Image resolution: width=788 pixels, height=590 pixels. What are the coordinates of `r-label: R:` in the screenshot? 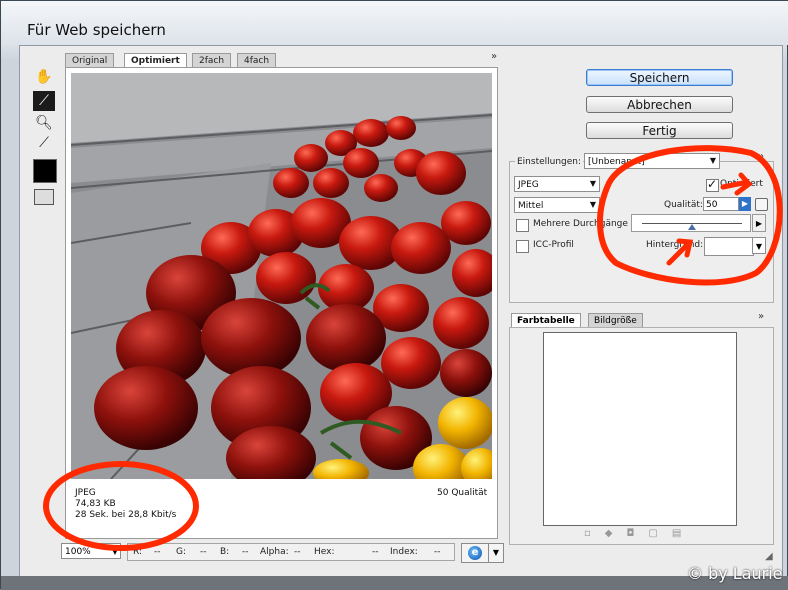 It's located at (138, 552).